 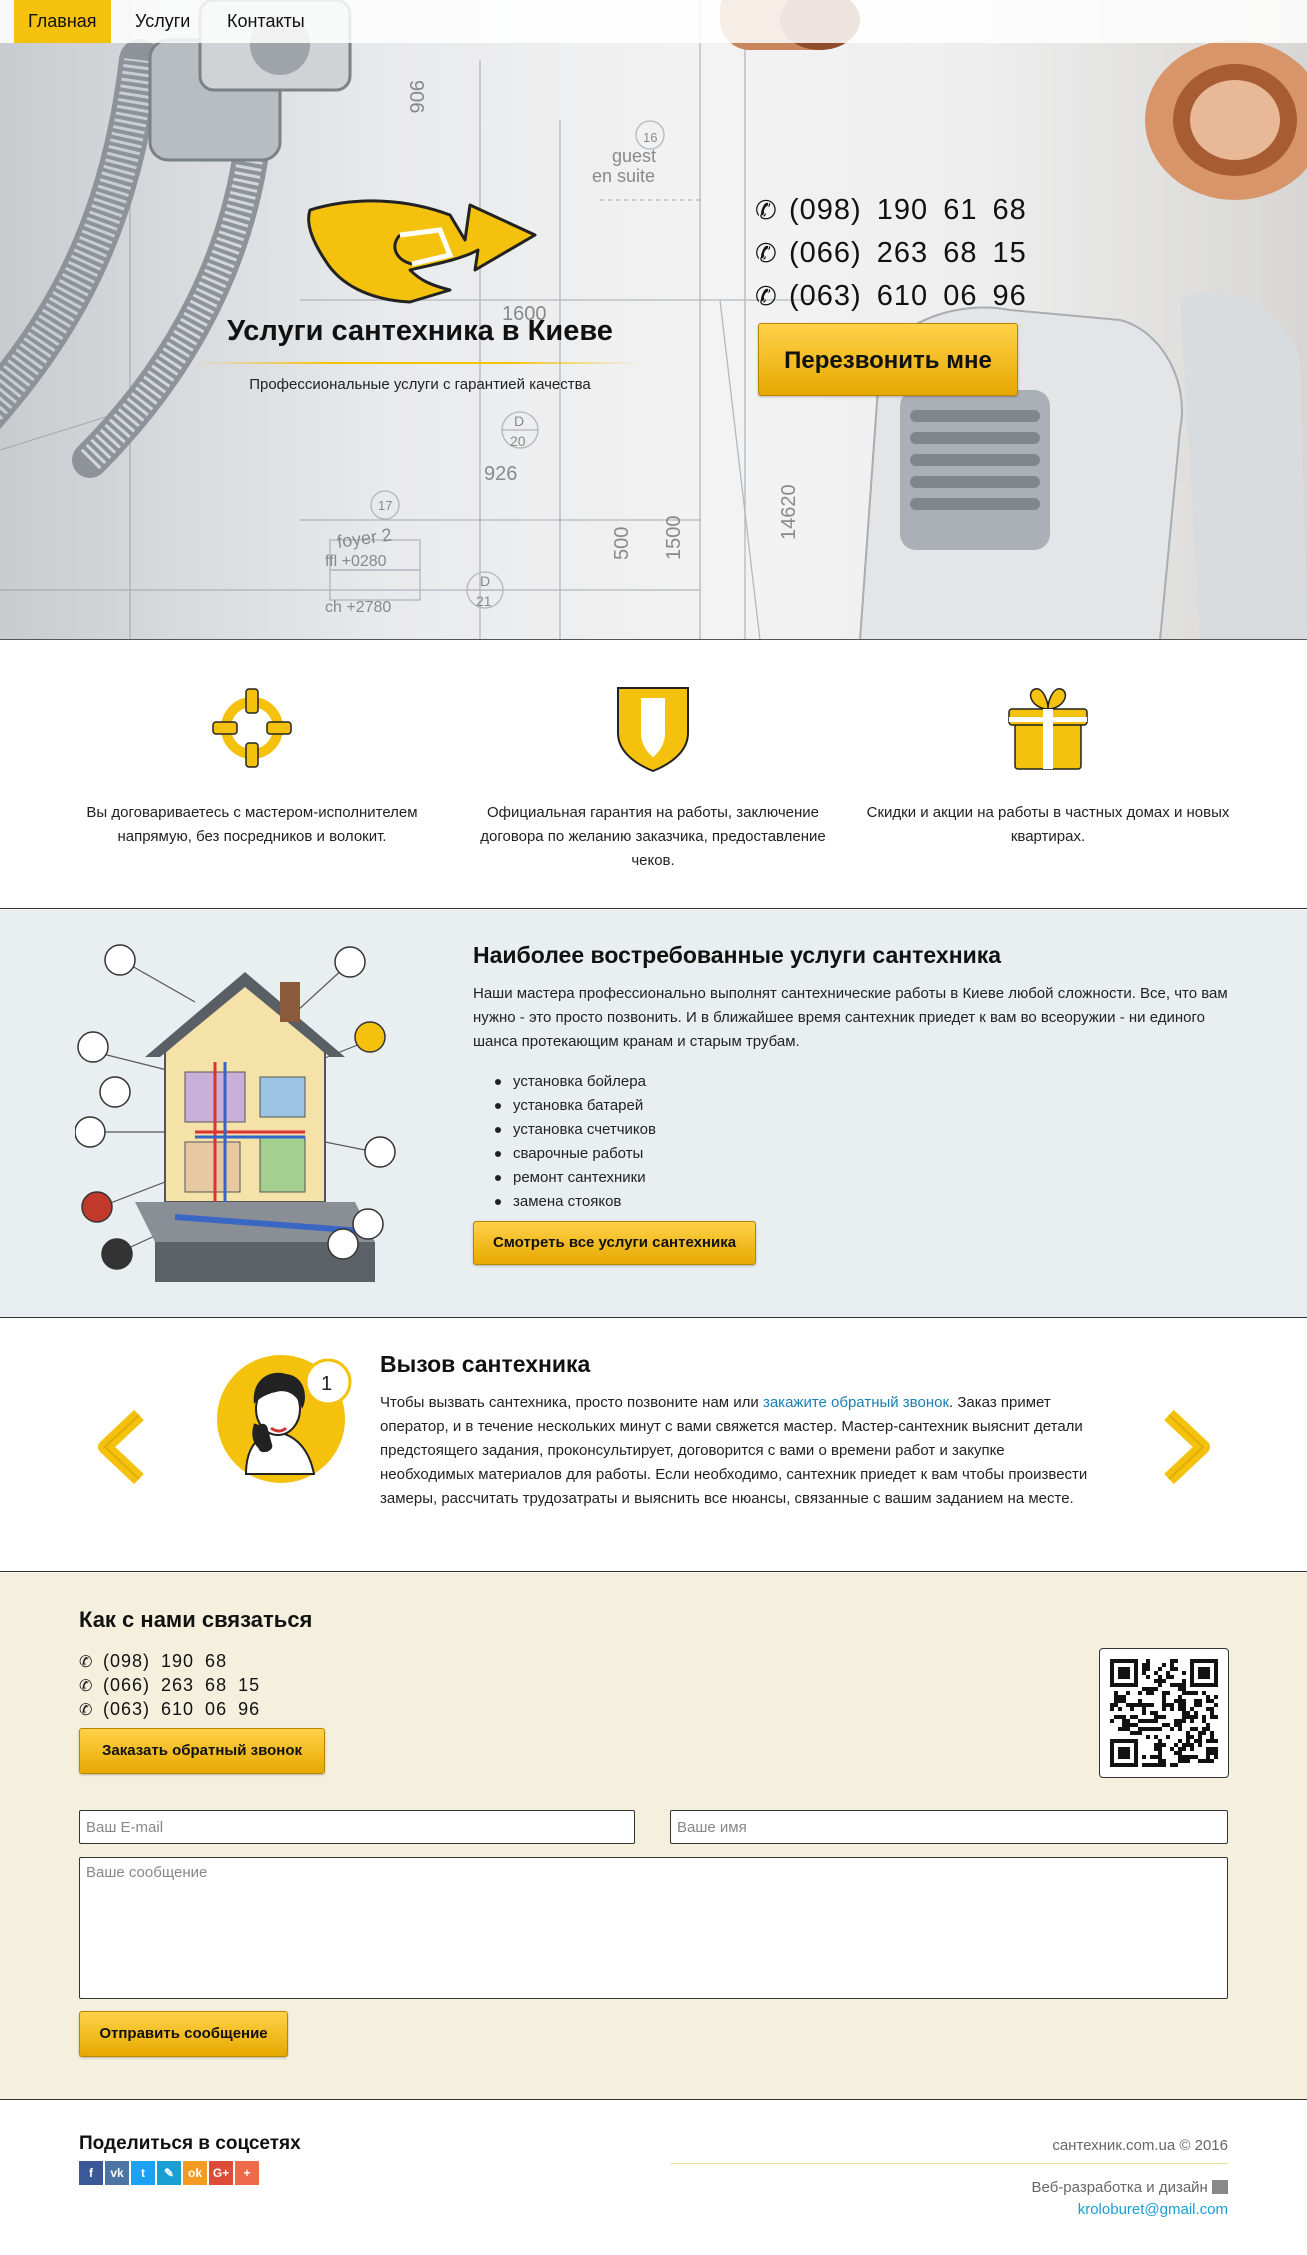 I want to click on nav-item-services: Услуги, so click(x=162, y=21).